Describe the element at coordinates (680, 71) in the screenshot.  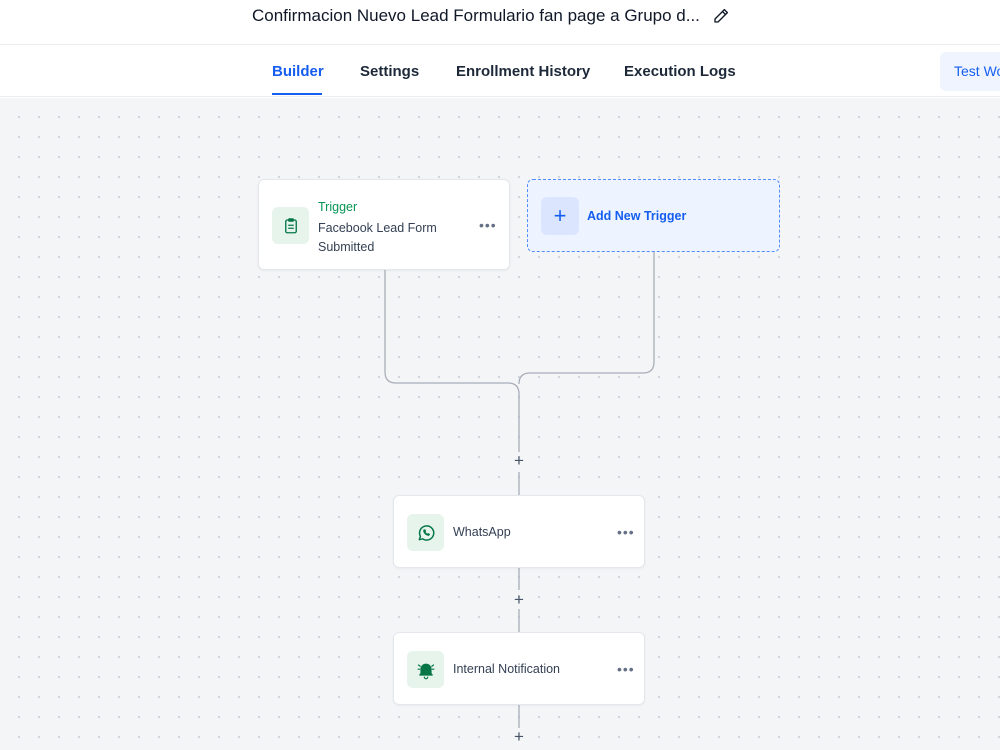
I see `tab-execution-logs: Execution Logs` at that location.